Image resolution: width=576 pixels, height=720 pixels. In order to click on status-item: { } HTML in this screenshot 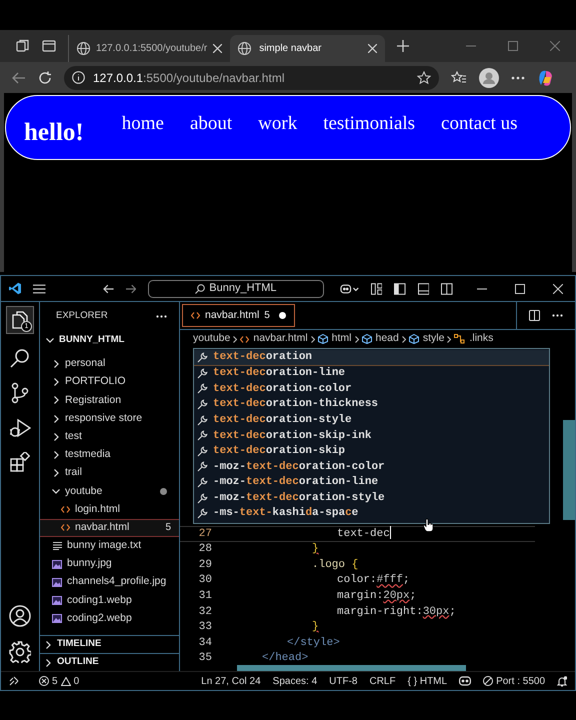, I will do `click(428, 681)`.